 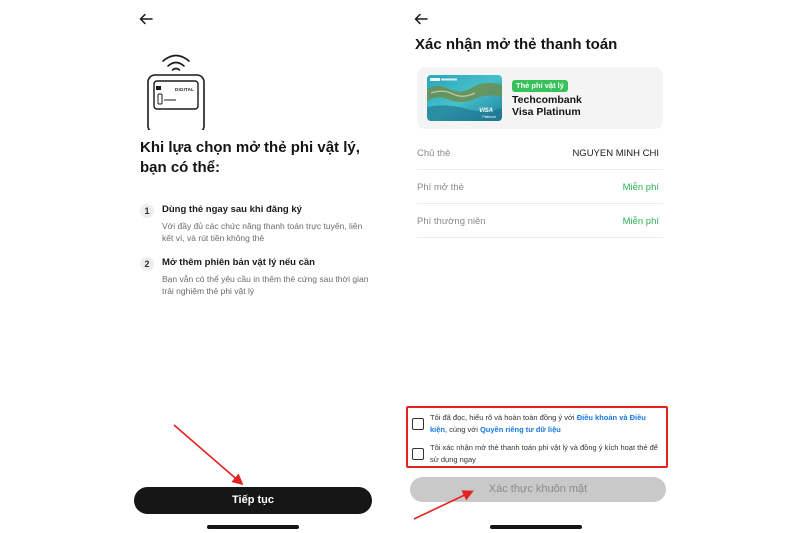 I want to click on face-verification-button: Xác thực khuôn mặt, so click(x=538, y=489).